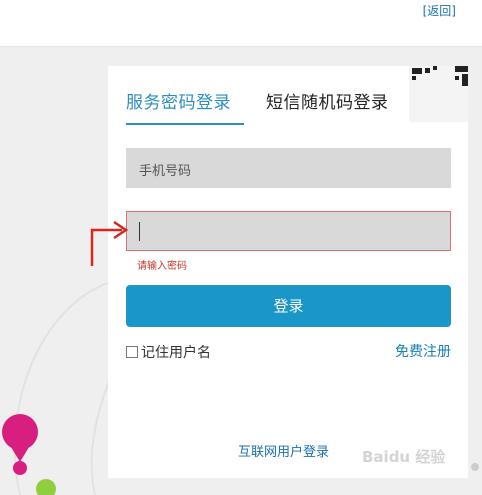 The width and height of the screenshot is (482, 495). Describe the element at coordinates (132, 352) in the screenshot. I see `remember-checkbox` at that location.